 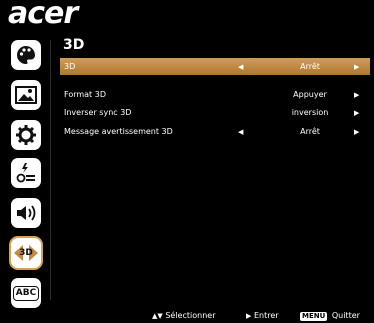 I want to click on menu-row-inverser-sync-3d: Inverser sync 3D inversion ▶, so click(x=215, y=112).